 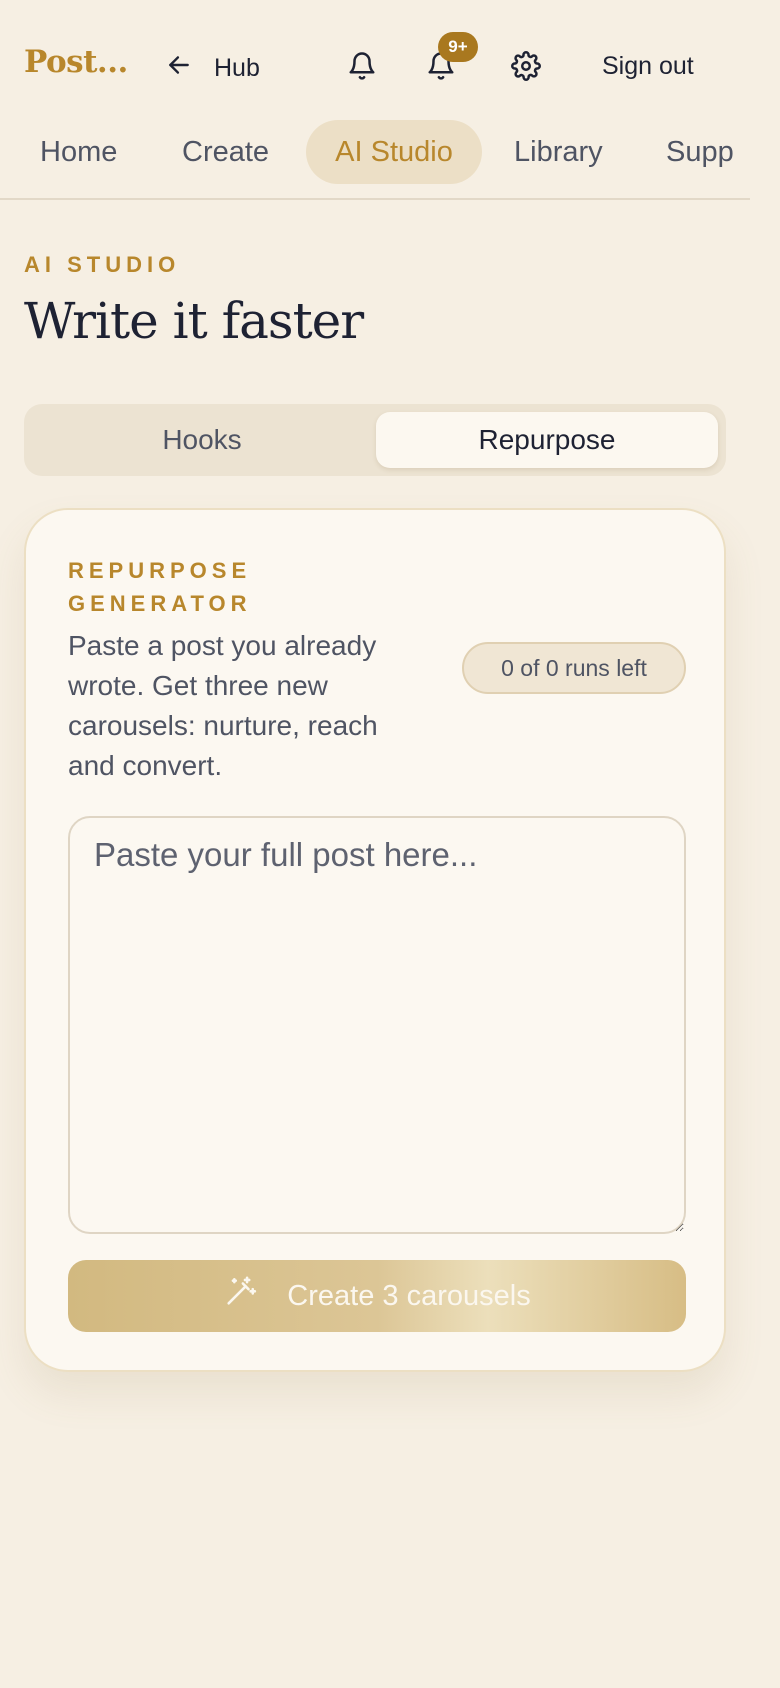 I want to click on notification-count-badge: 9+, so click(x=458, y=47).